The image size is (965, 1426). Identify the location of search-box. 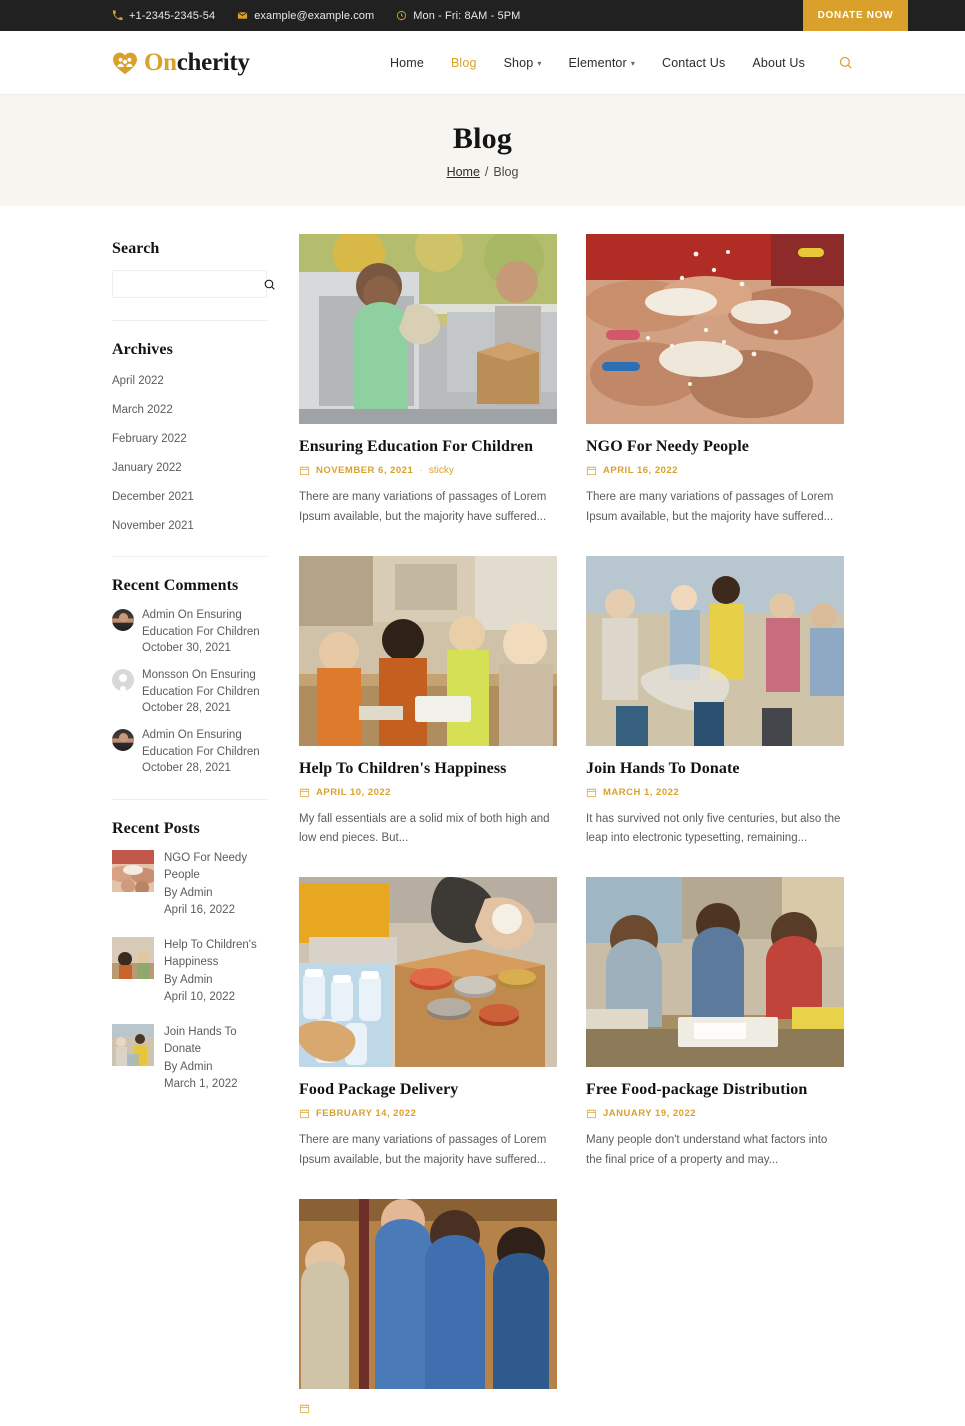
(193, 284).